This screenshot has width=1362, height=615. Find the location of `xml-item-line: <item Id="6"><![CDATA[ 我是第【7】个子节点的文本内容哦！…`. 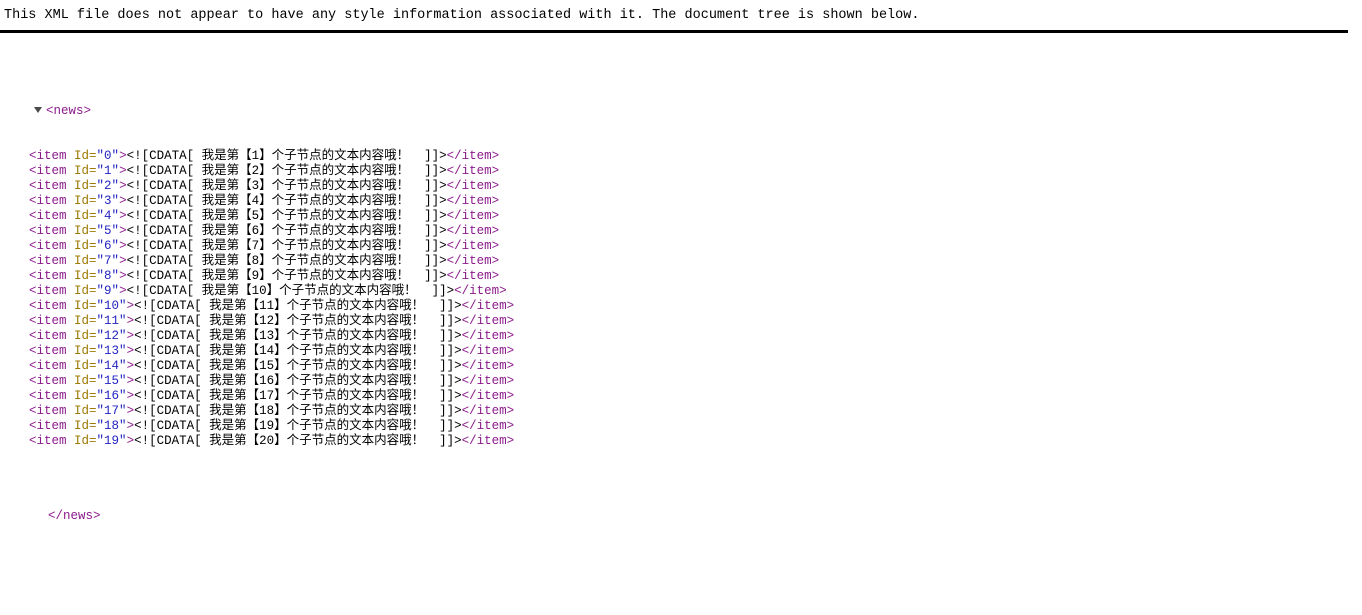

xml-item-line: <item Id="6"><![CDATA[ 我是第【7】个子节点的文本内容哦！… is located at coordinates (681, 246).